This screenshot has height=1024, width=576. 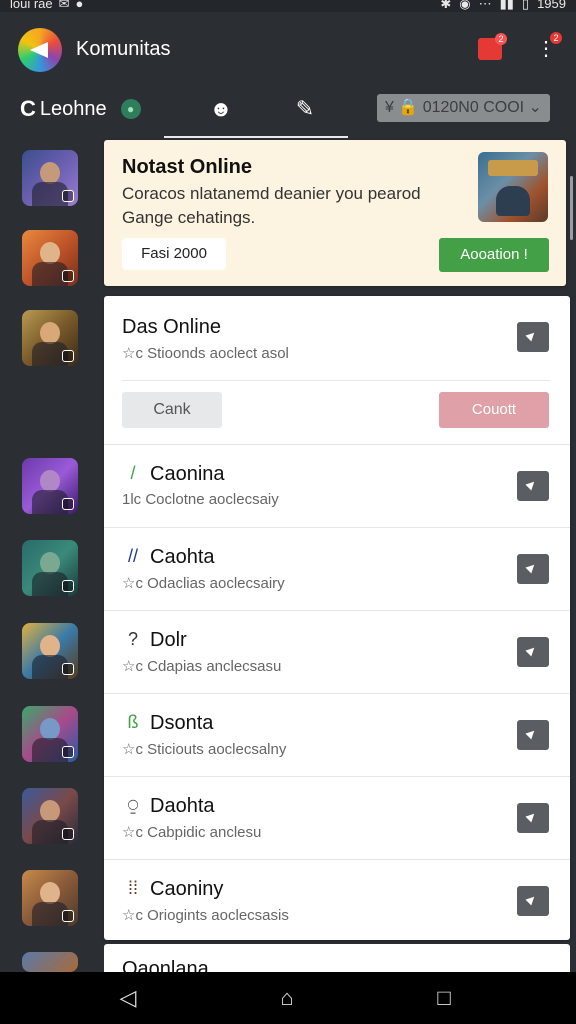 I want to click on system-nav-bar: ◁ ⌂ □, so click(x=288, y=998).